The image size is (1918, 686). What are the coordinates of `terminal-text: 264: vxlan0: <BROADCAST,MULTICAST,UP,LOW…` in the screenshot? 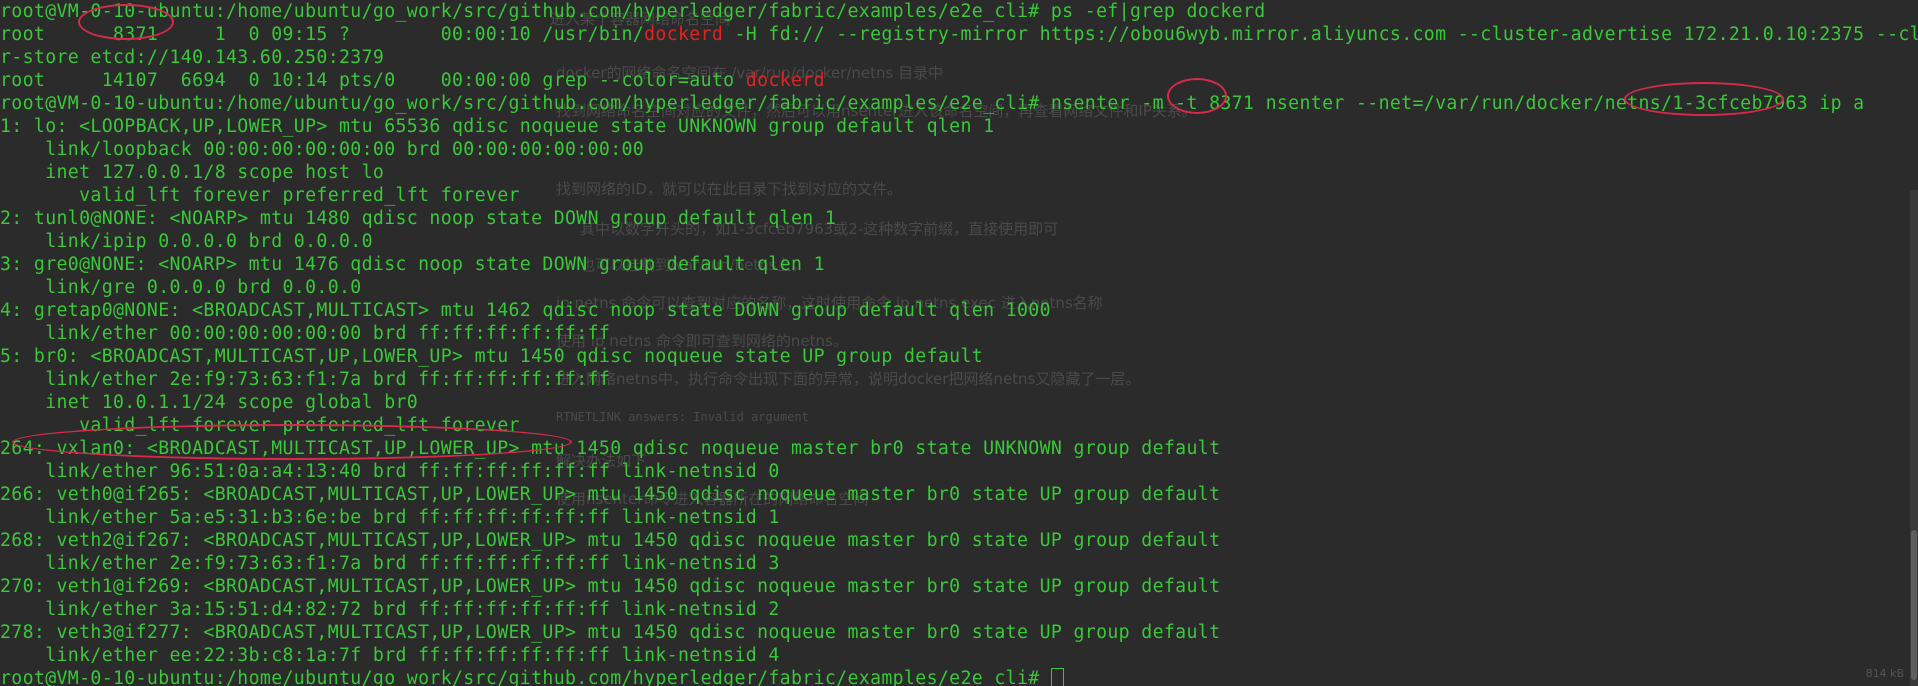 It's located at (610, 448).